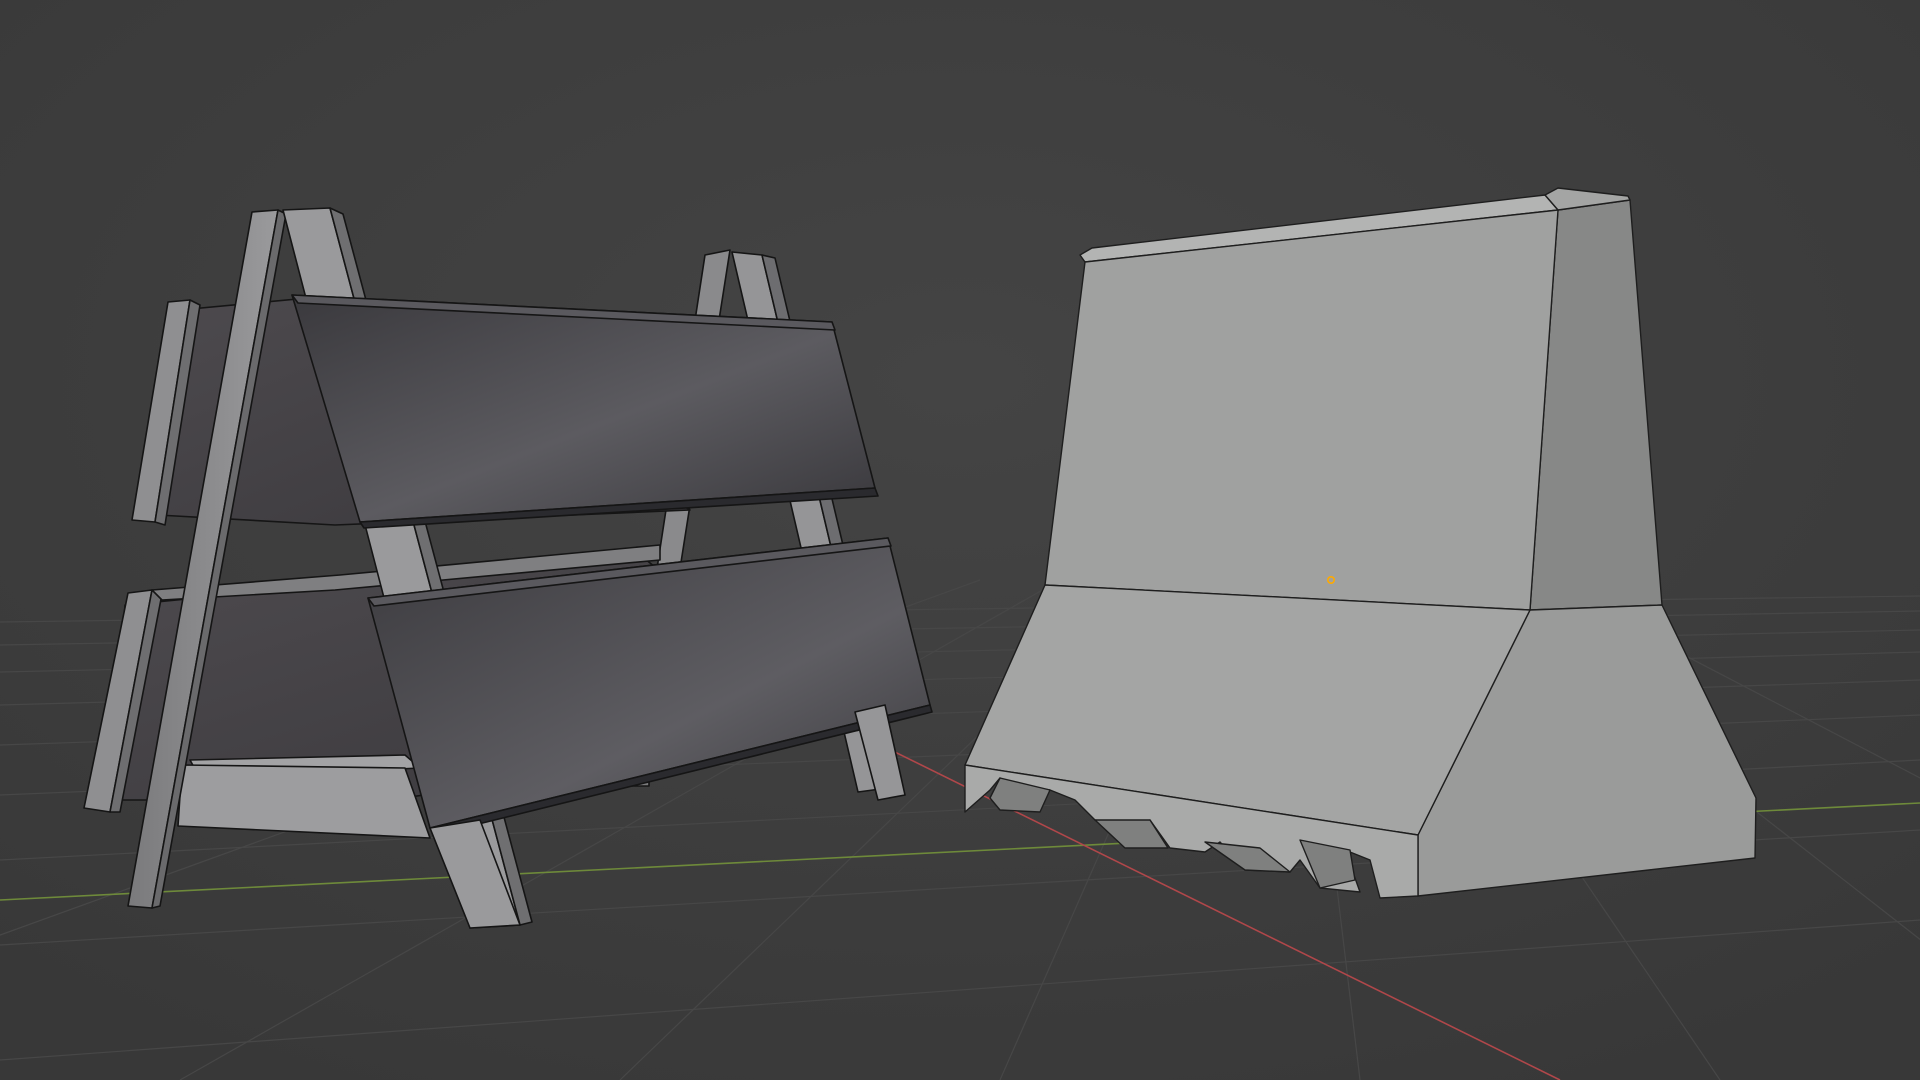  I want to click on bottom-crossbar, so click(304, 801).